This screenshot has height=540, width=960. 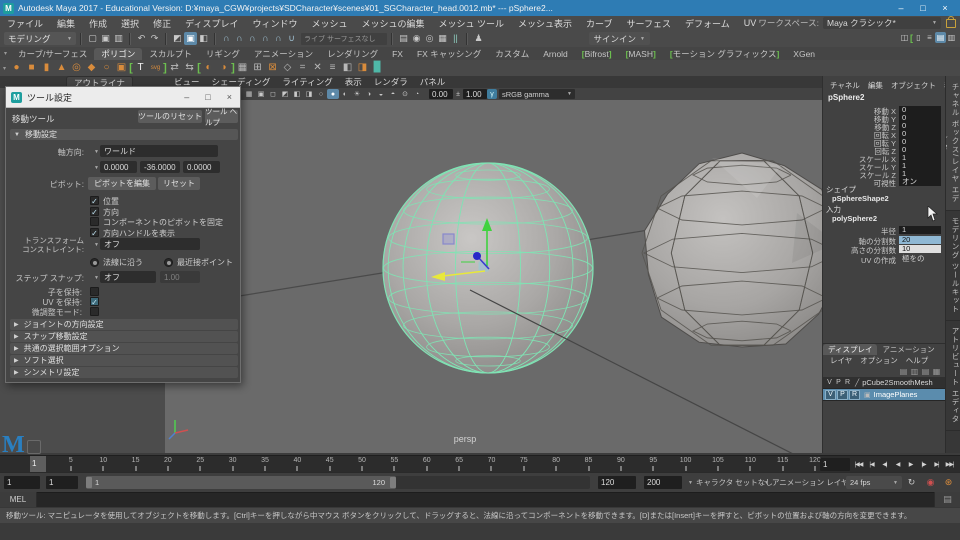 I want to click on sculpt-shelf-icon: ▉, so click(x=377, y=68).